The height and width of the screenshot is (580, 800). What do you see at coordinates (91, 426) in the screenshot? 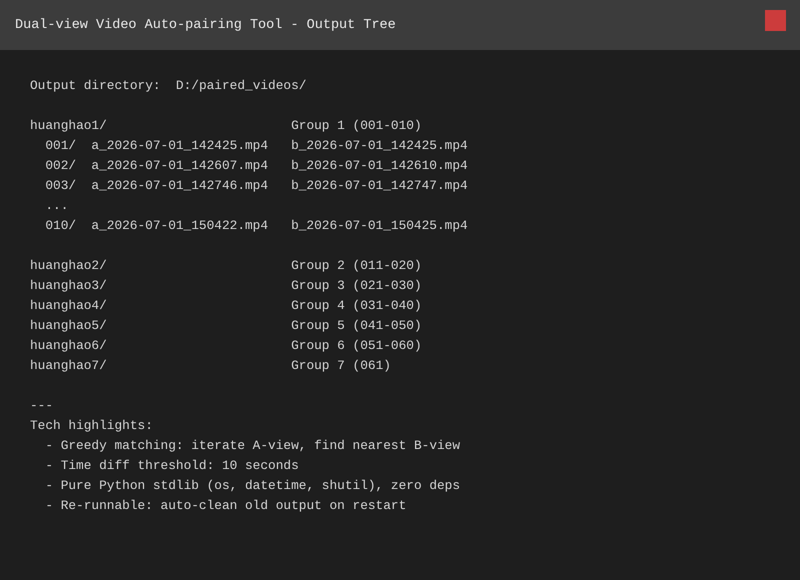
I see `highlights-title: Tech highlights:` at bounding box center [91, 426].